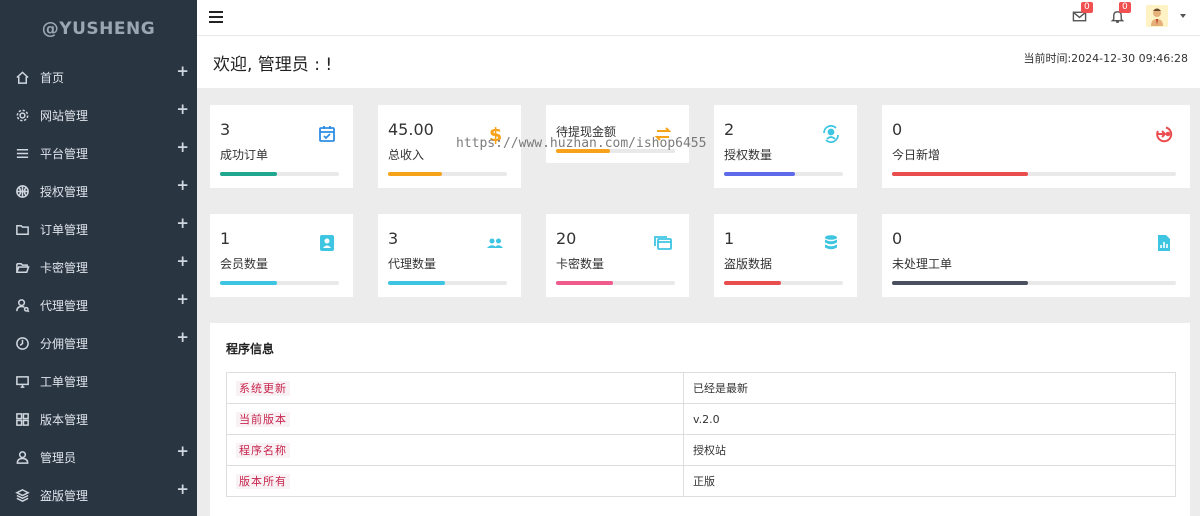 Image resolution: width=1200 pixels, height=516 pixels. What do you see at coordinates (64, 267) in the screenshot?
I see `sidebar-item-label: 卡密管理` at bounding box center [64, 267].